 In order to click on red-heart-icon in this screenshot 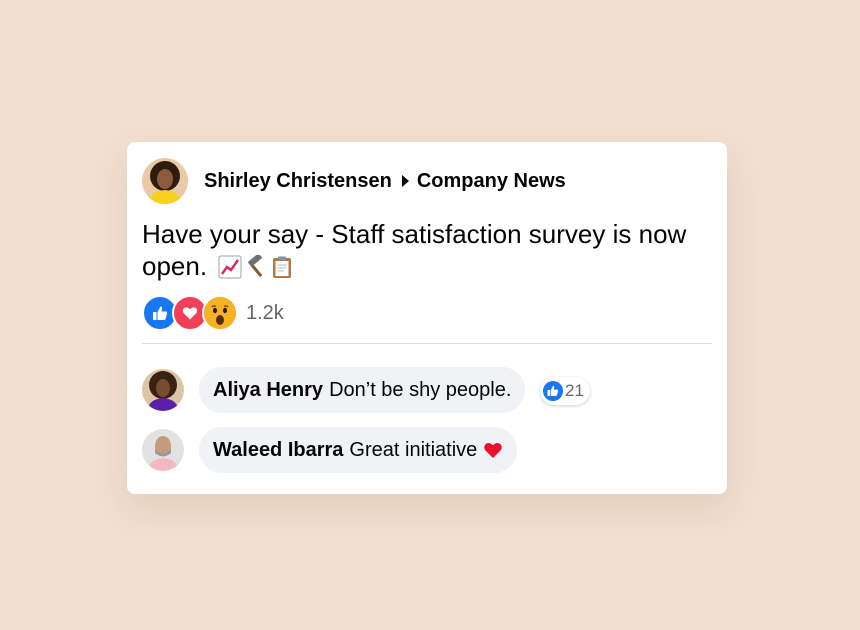, I will do `click(493, 450)`.